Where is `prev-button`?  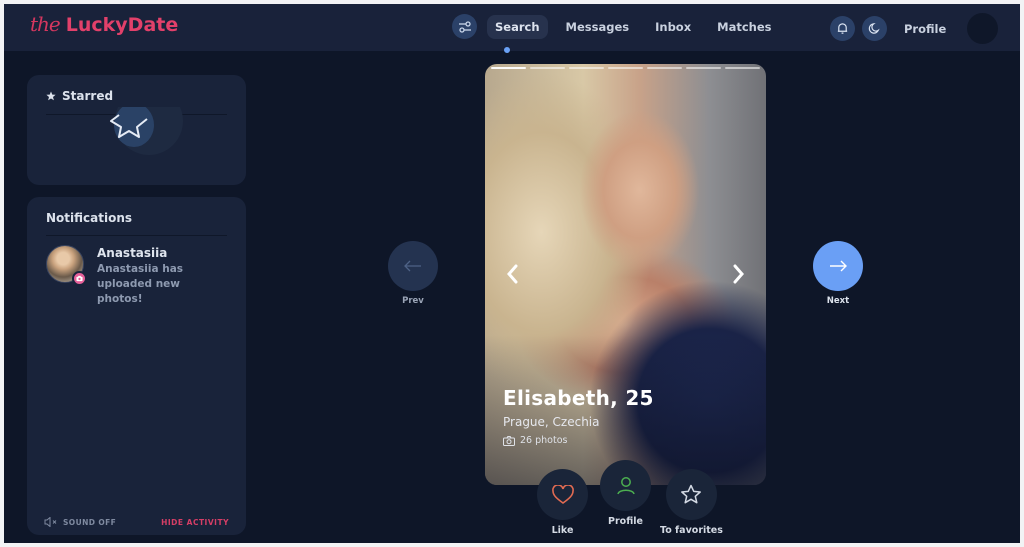 prev-button is located at coordinates (413, 266).